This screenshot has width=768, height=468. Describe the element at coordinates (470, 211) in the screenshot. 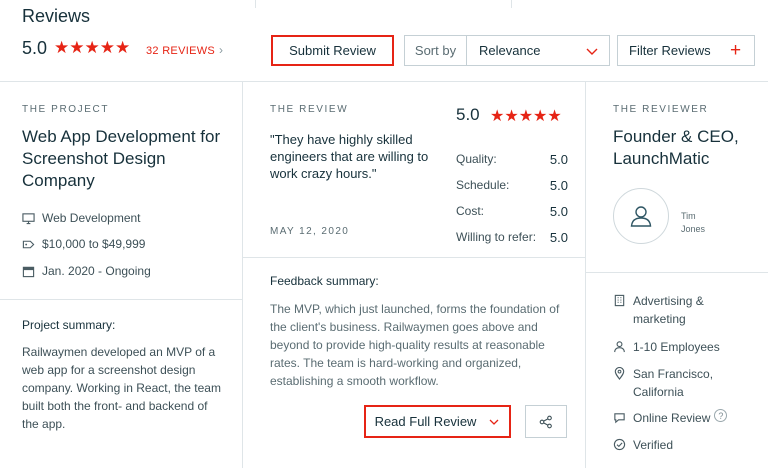

I see `score-label: Cost:` at that location.